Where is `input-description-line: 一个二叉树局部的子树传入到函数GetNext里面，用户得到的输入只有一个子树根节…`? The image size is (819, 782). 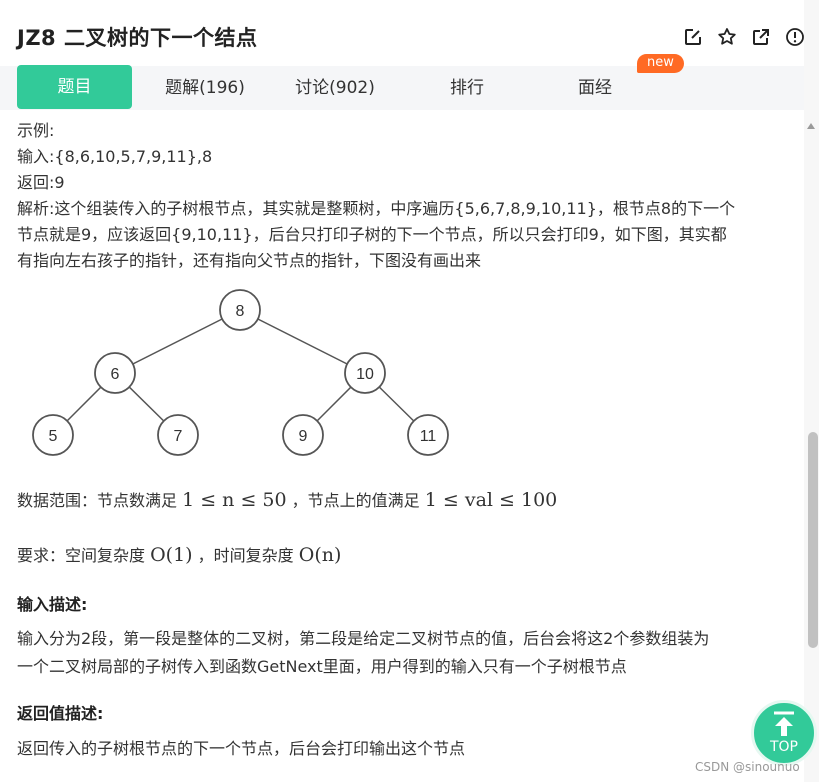 input-description-line: 一个二叉树局部的子树传入到函数GetNext里面，用户得到的输入只有一个子树根节… is located at coordinates (322, 666).